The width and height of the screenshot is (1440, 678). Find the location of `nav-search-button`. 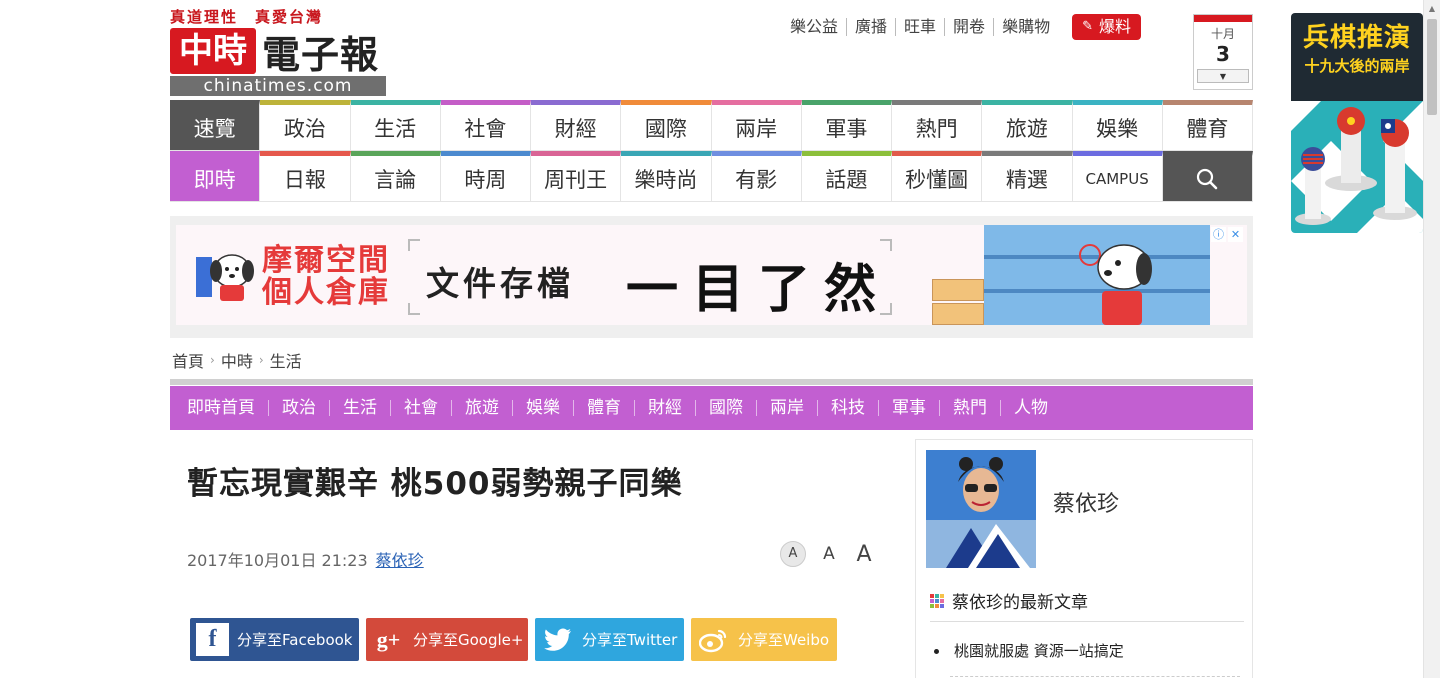

nav-search-button is located at coordinates (1207, 176).